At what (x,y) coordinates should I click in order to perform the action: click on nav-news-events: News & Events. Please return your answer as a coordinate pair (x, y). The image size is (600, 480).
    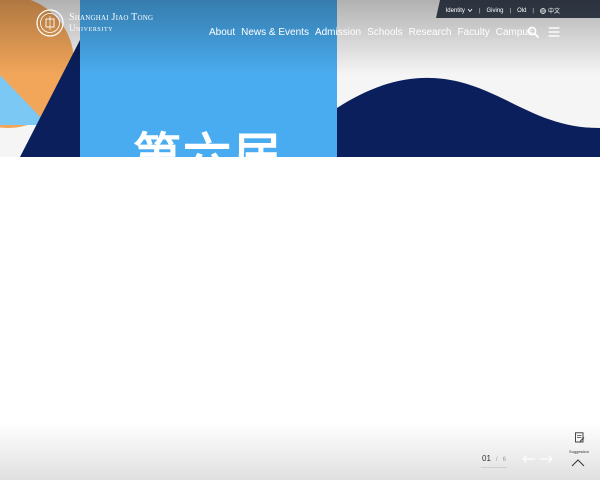
    Looking at the image, I should click on (275, 32).